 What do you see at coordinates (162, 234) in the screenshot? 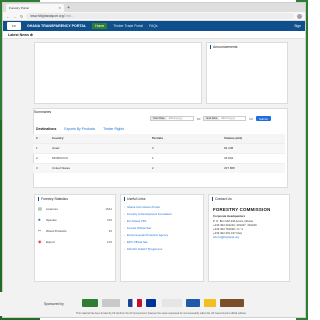
I see `useful-link: Environmental Protection Agency` at bounding box center [162, 234].